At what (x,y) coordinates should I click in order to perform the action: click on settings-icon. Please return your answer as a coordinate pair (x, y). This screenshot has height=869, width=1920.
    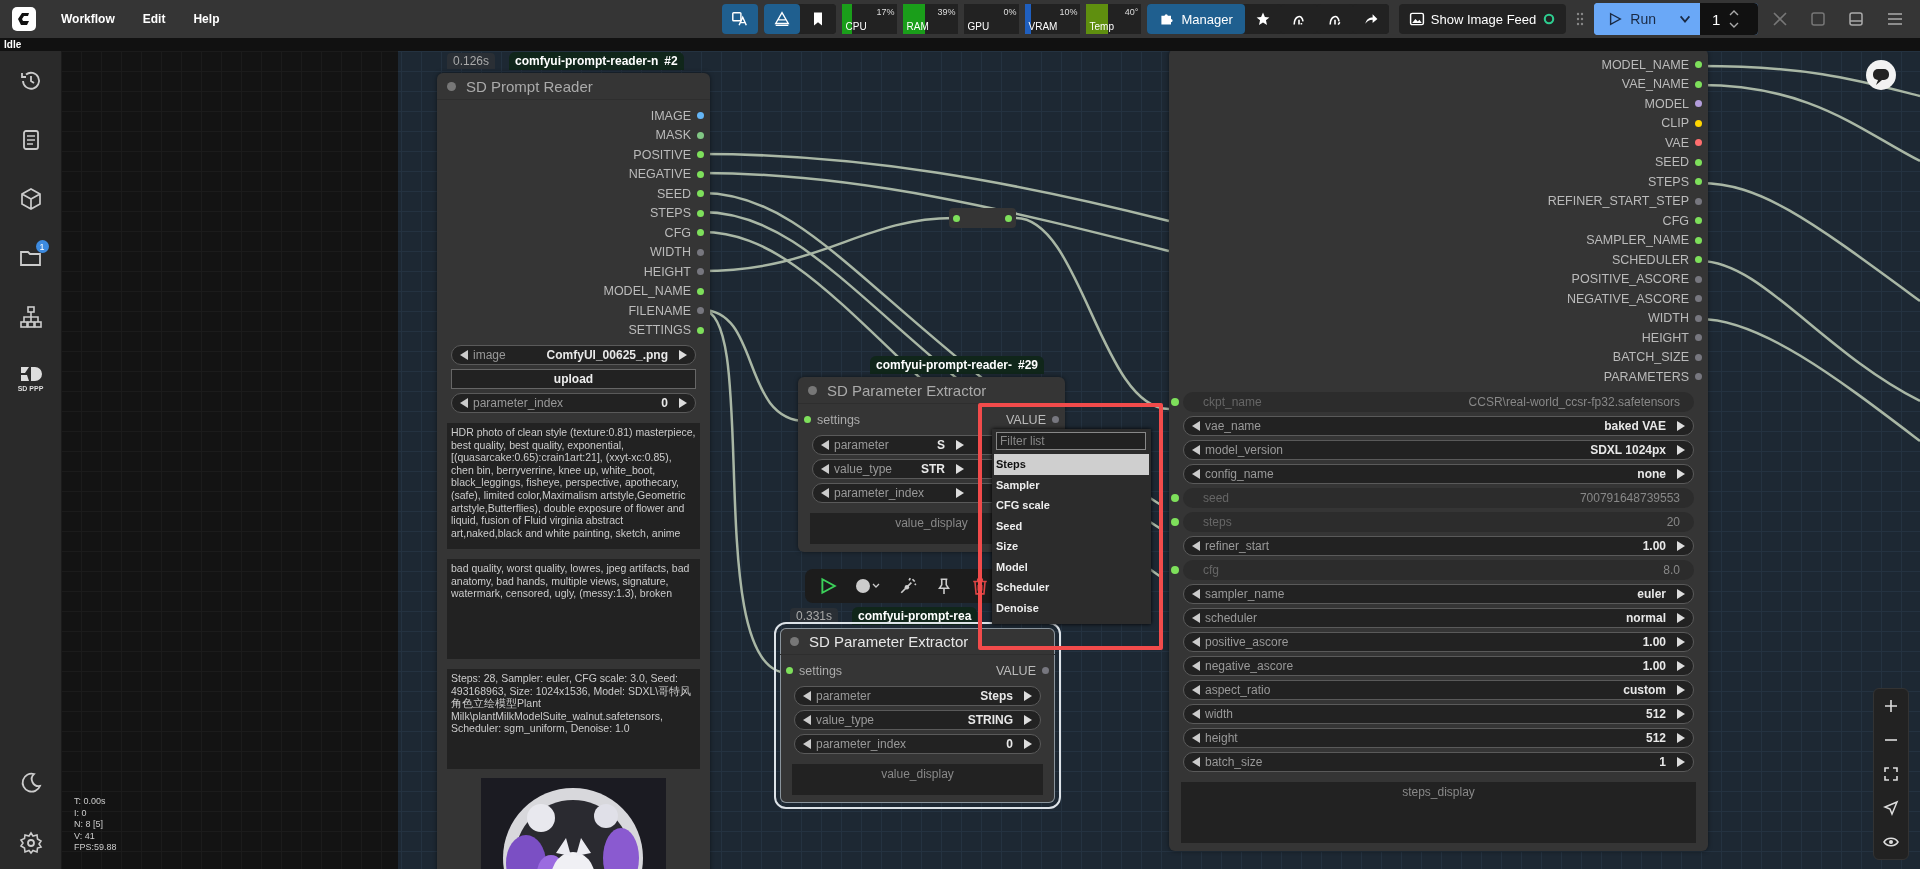
    Looking at the image, I should click on (30, 843).